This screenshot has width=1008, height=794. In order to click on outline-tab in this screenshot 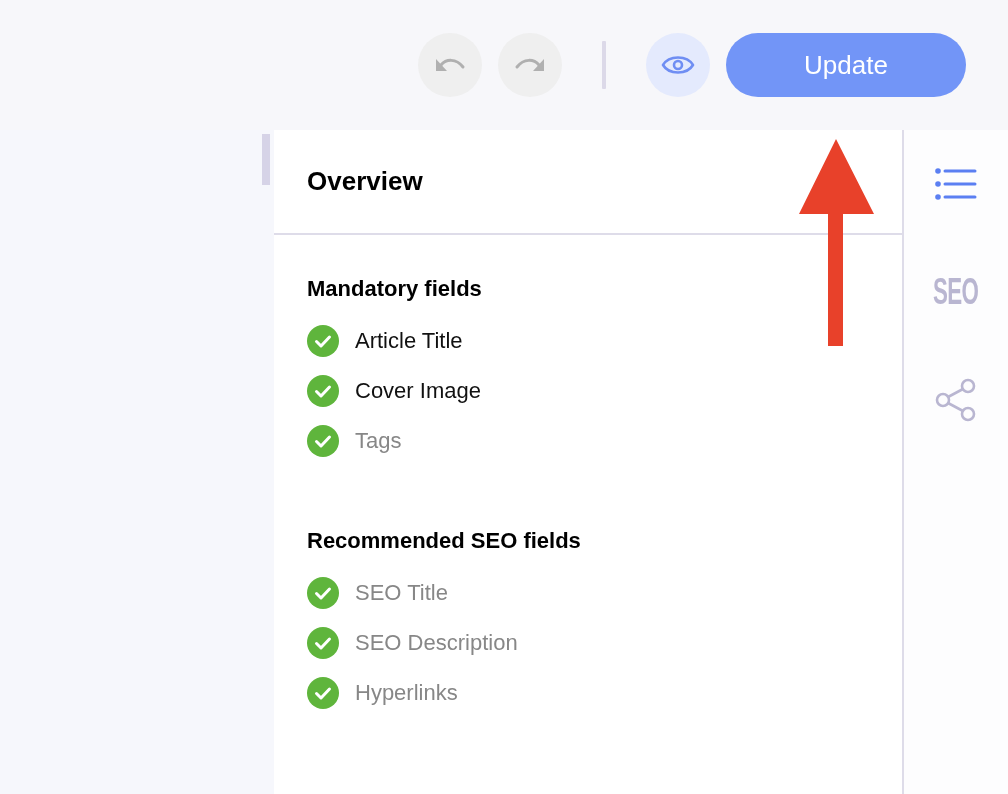, I will do `click(956, 184)`.